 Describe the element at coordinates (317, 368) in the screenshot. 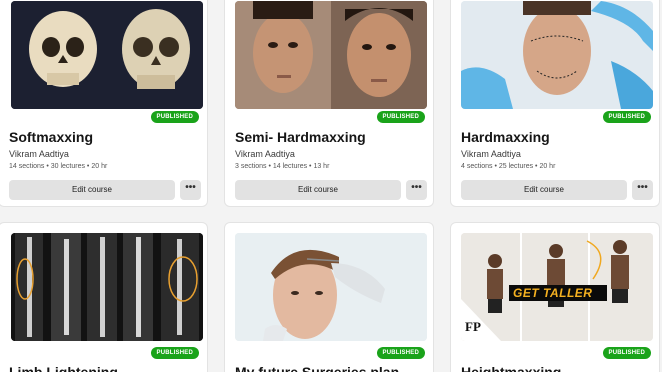

I see `course-title: My future Surgeries plan` at that location.